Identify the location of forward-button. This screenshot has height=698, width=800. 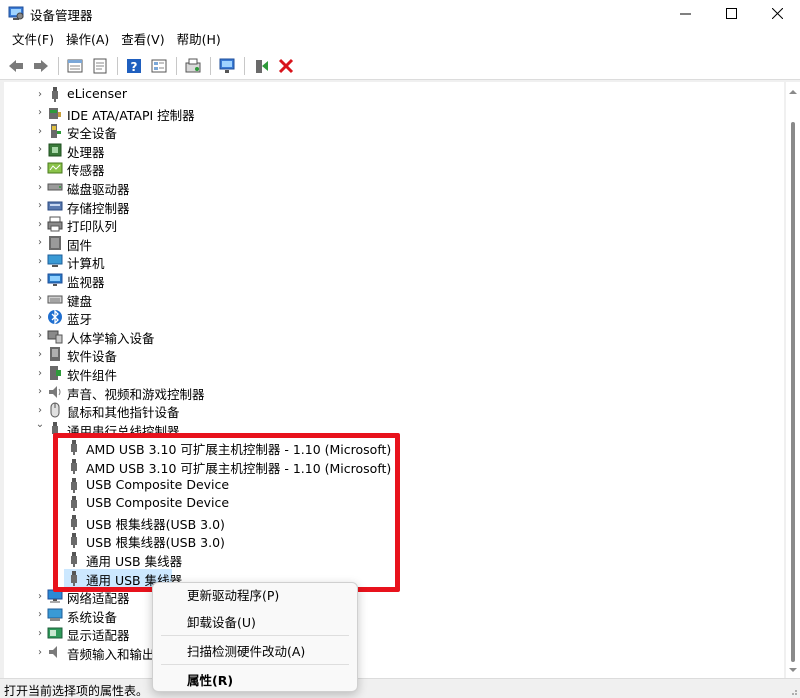
(41, 66).